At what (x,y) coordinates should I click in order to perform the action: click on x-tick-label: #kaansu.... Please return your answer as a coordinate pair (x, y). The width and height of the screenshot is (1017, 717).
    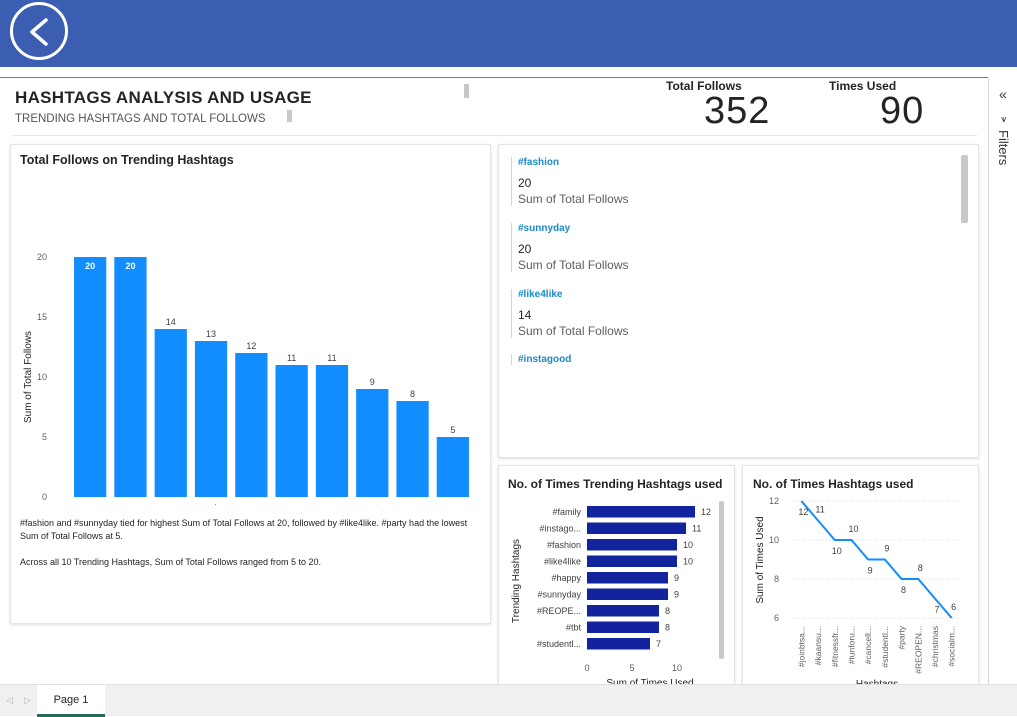
    Looking at the image, I should click on (818, 645).